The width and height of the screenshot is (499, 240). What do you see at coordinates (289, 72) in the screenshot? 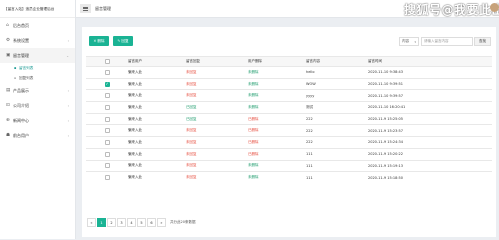
I see `table-row: 骗来入此 未回复 未删除 hello 2020-11-10 9:38:43` at bounding box center [289, 72].